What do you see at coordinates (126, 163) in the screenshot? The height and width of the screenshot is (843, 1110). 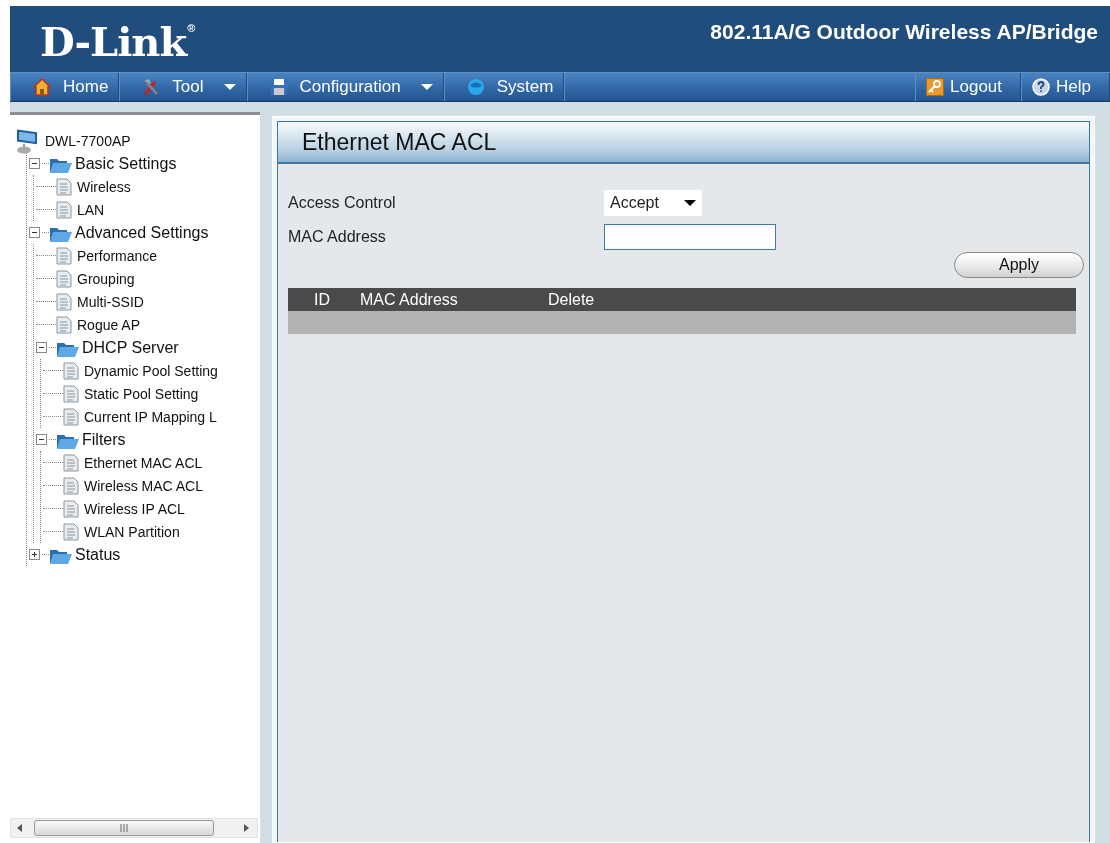 I see `tree-item: Basic Settings` at bounding box center [126, 163].